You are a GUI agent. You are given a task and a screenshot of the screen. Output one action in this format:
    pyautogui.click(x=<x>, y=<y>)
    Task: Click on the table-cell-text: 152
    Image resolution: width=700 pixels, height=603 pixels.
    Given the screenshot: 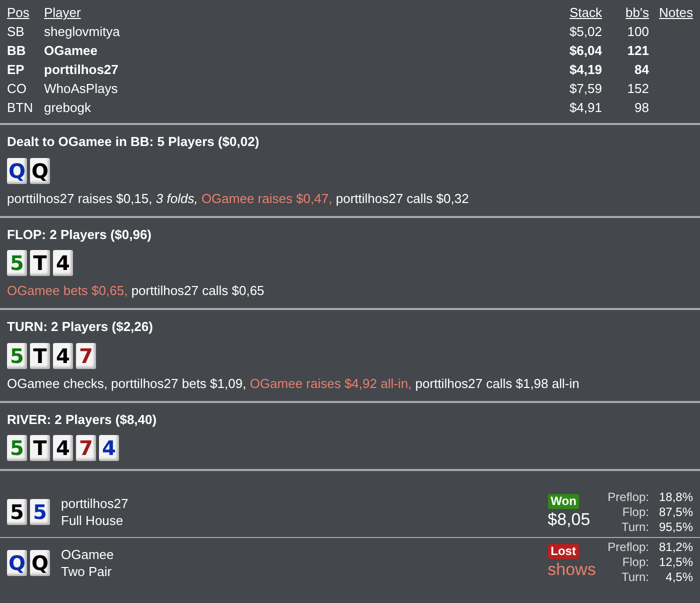 What is the action you would take?
    pyautogui.click(x=637, y=89)
    